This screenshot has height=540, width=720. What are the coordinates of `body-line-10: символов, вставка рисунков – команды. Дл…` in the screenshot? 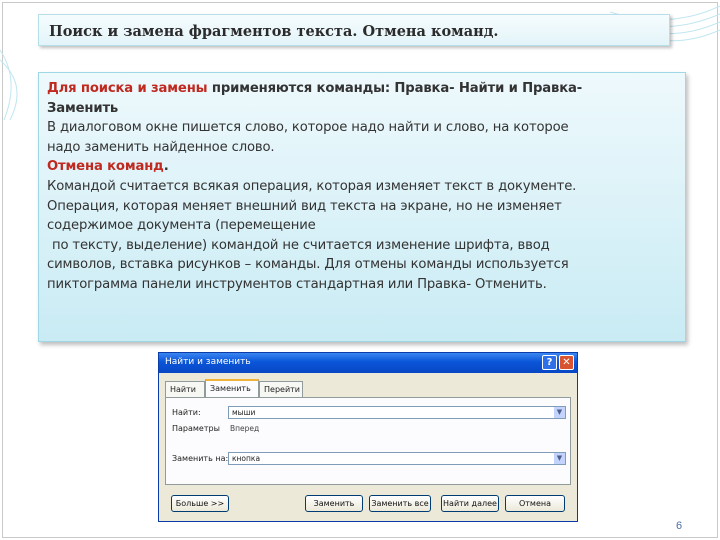 It's located at (308, 265).